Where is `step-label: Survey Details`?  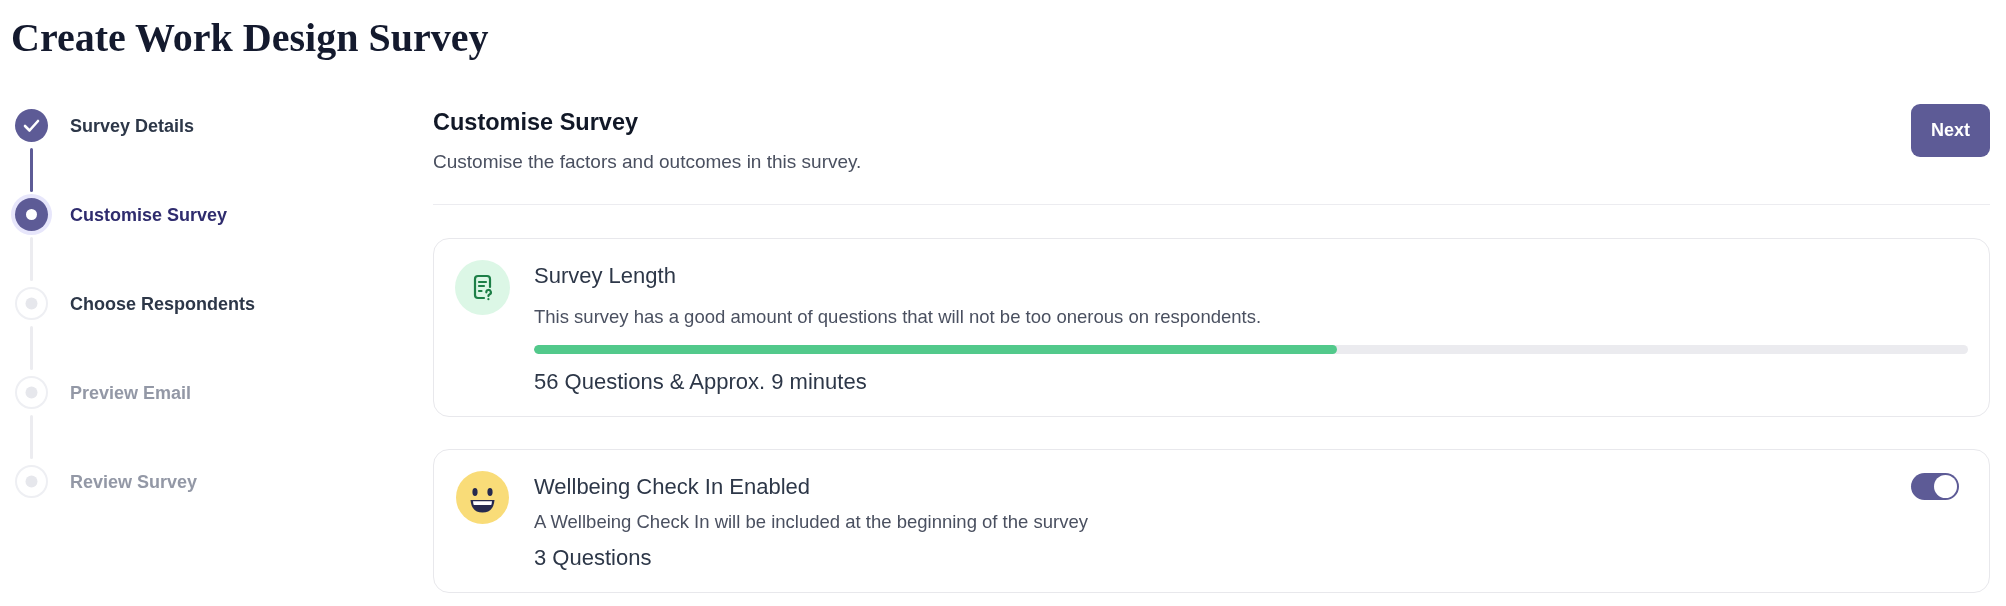 step-label: Survey Details is located at coordinates (132, 125).